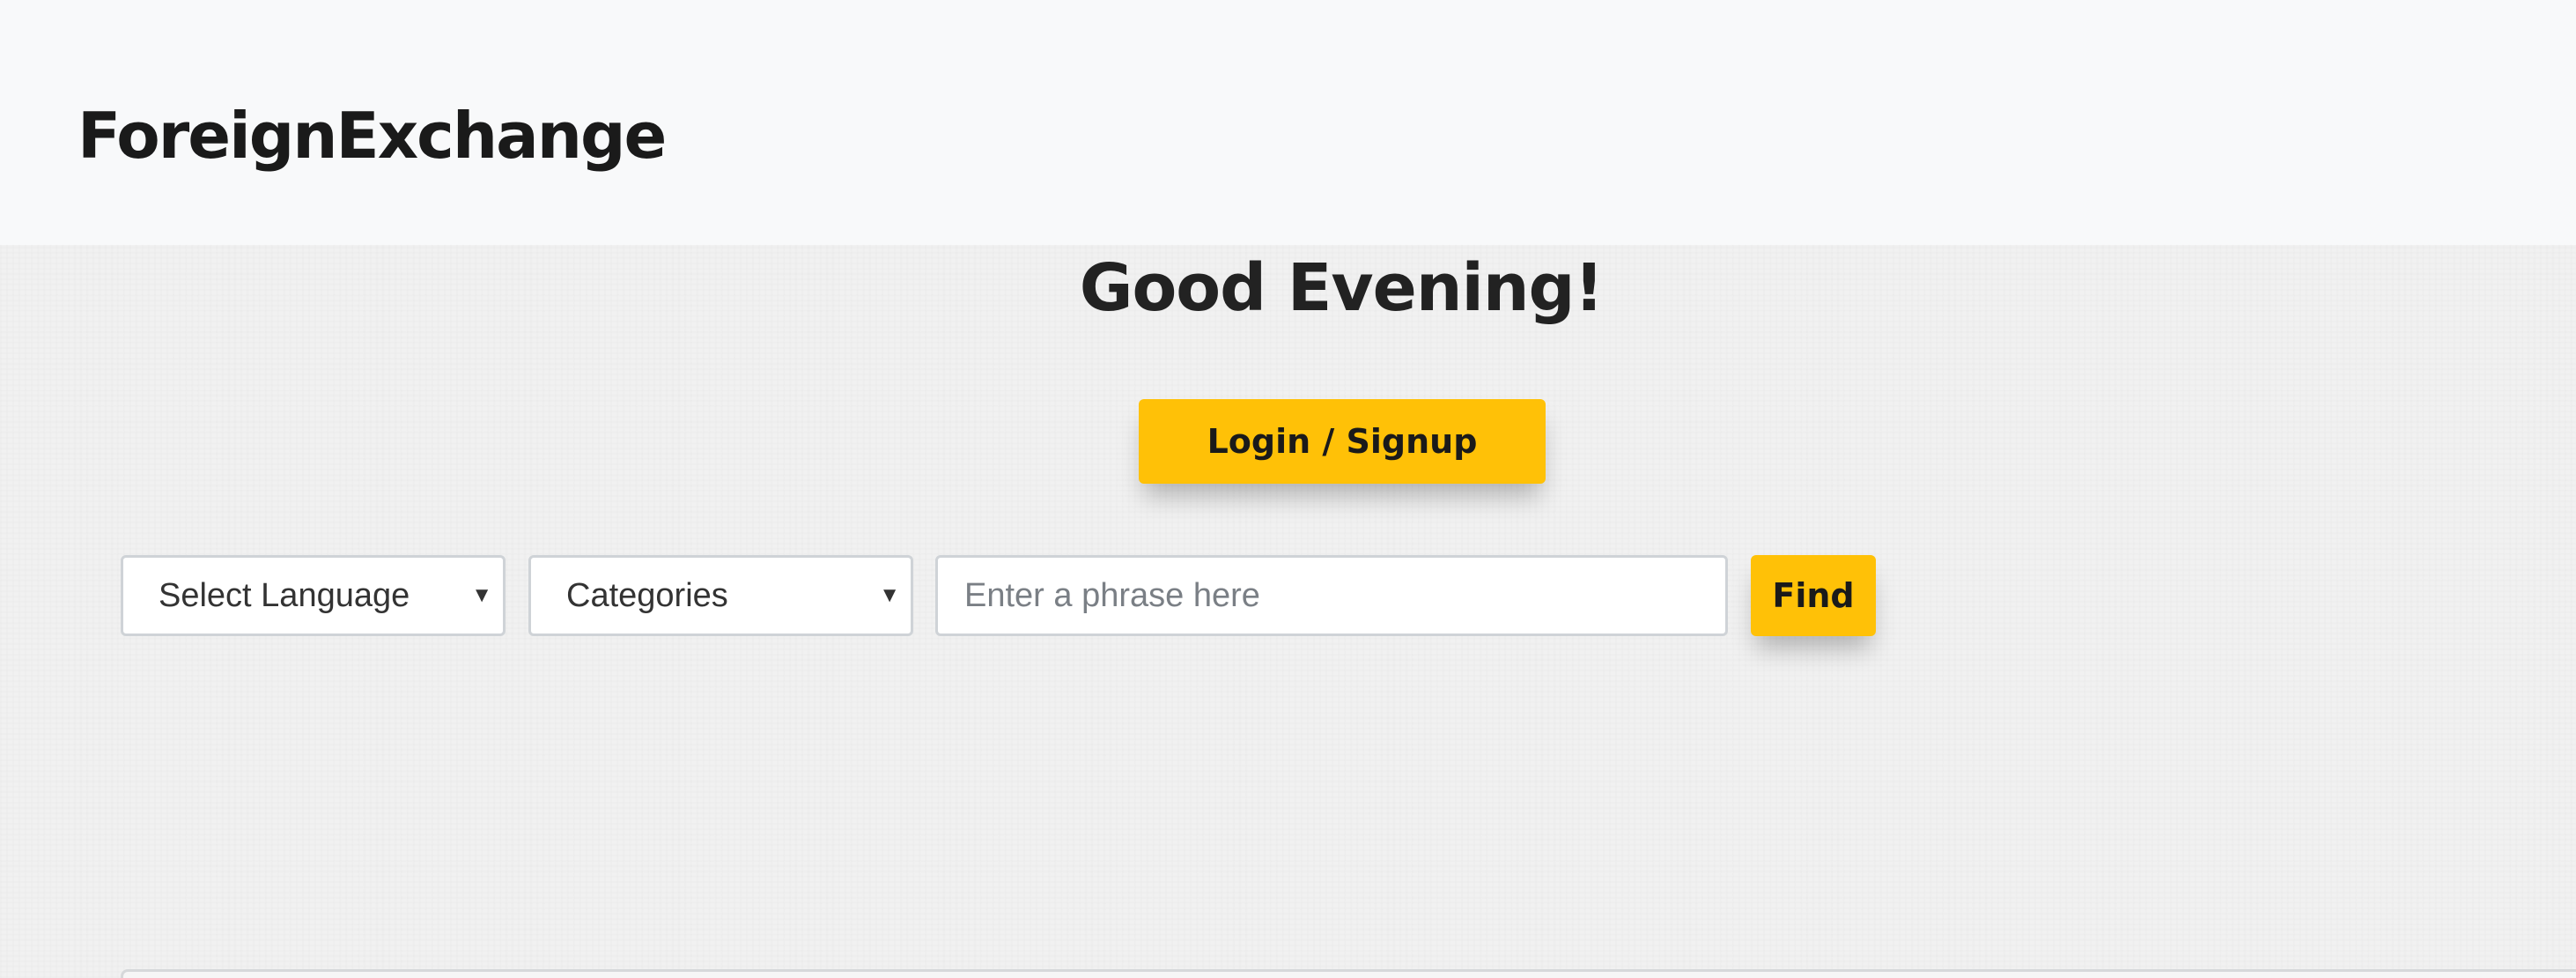  Describe the element at coordinates (1342, 442) in the screenshot. I see `login-signup-button: Login / Signup` at that location.